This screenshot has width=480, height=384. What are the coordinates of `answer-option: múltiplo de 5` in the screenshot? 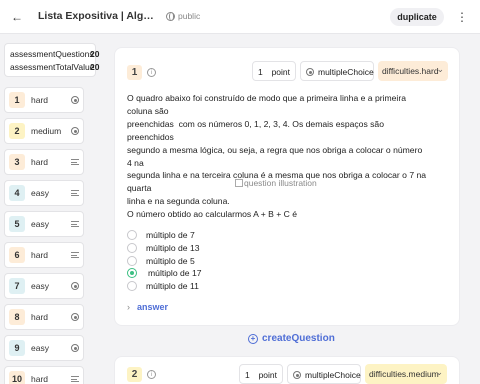 It's located at (227, 261).